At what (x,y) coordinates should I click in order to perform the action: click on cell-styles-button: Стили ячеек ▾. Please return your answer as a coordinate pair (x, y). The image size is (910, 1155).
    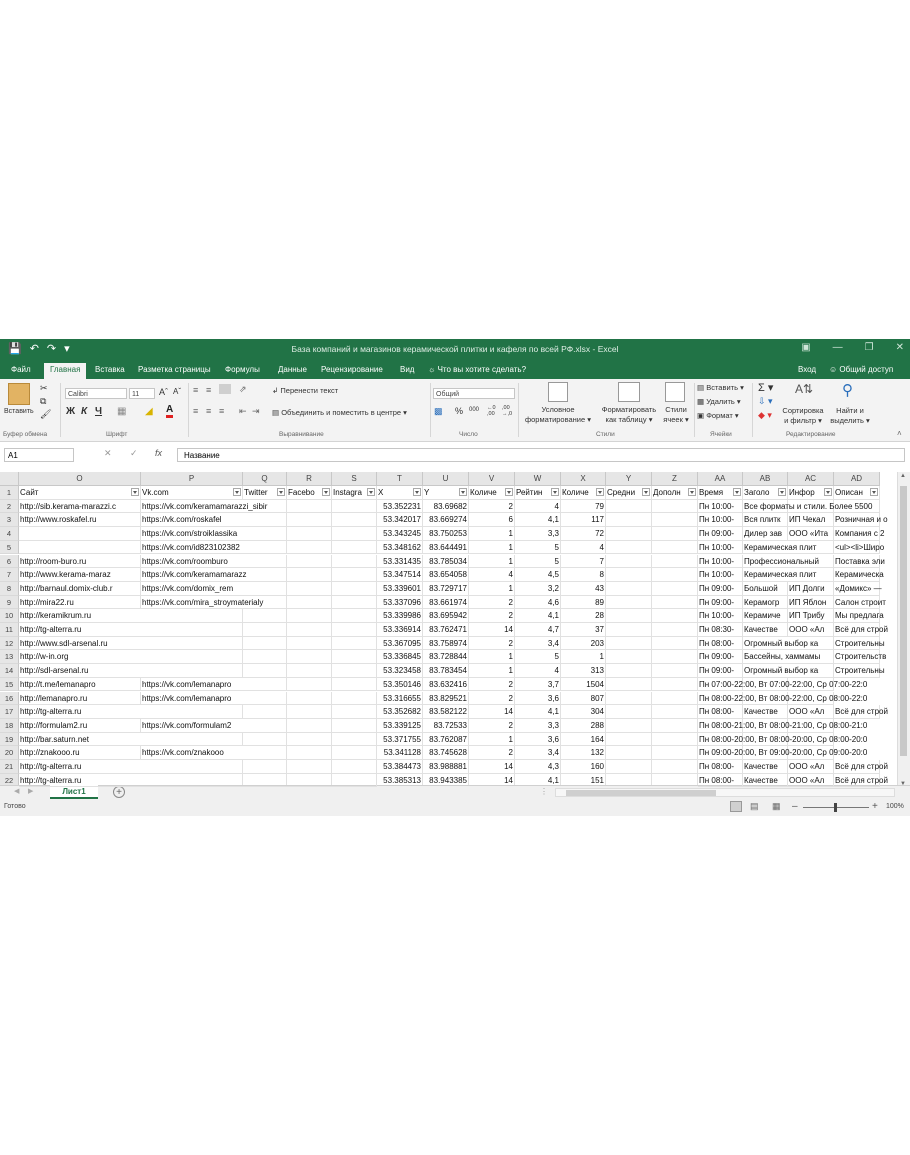
    Looking at the image, I should click on (676, 415).